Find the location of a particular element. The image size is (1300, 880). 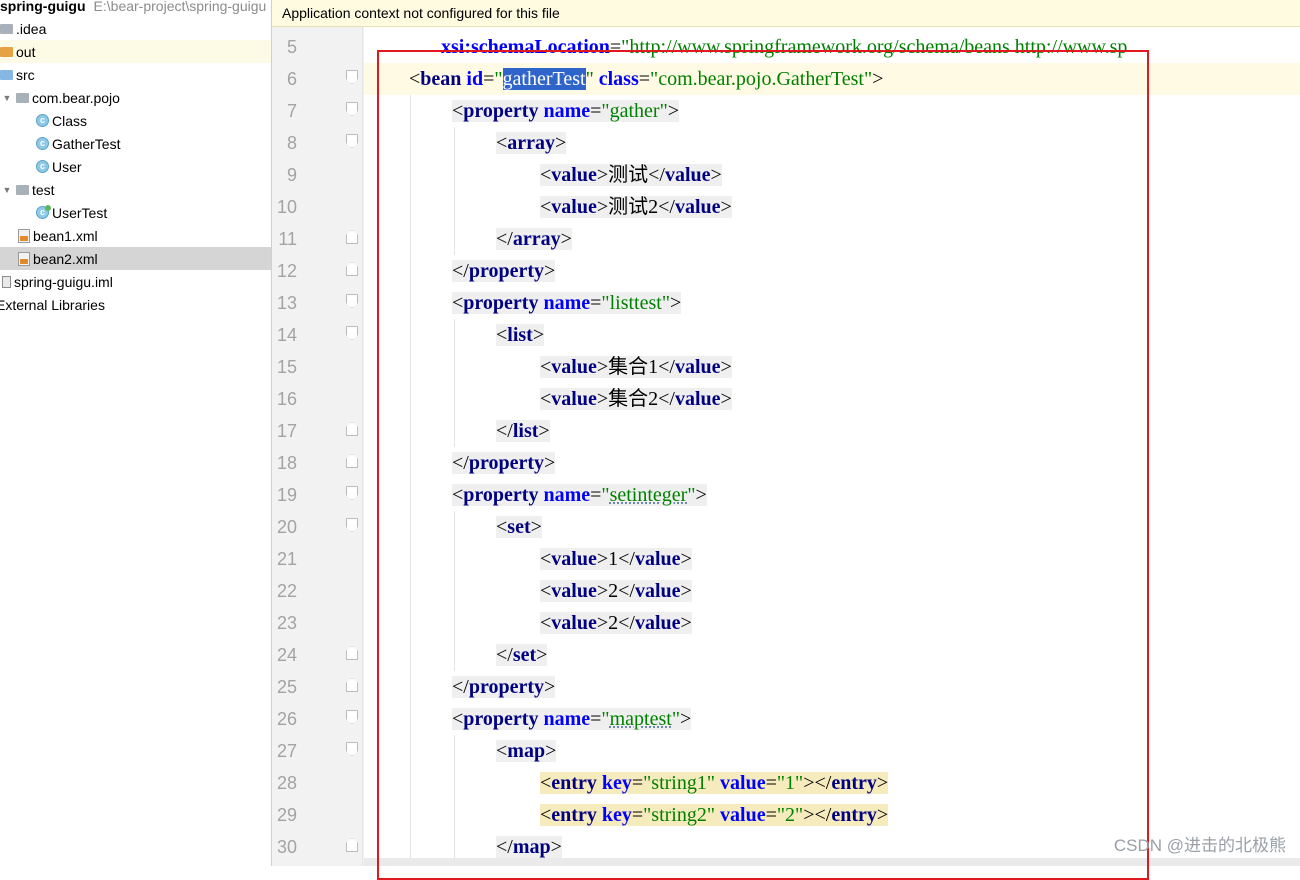

tree-item-gathertest: c GatherTest is located at coordinates (135, 143).